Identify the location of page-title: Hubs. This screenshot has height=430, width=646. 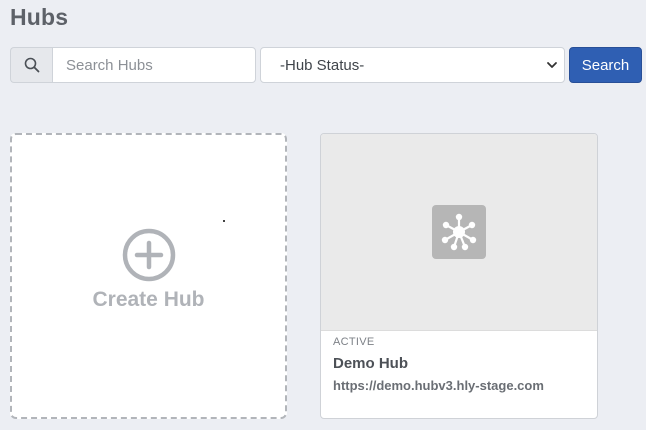
(39, 17).